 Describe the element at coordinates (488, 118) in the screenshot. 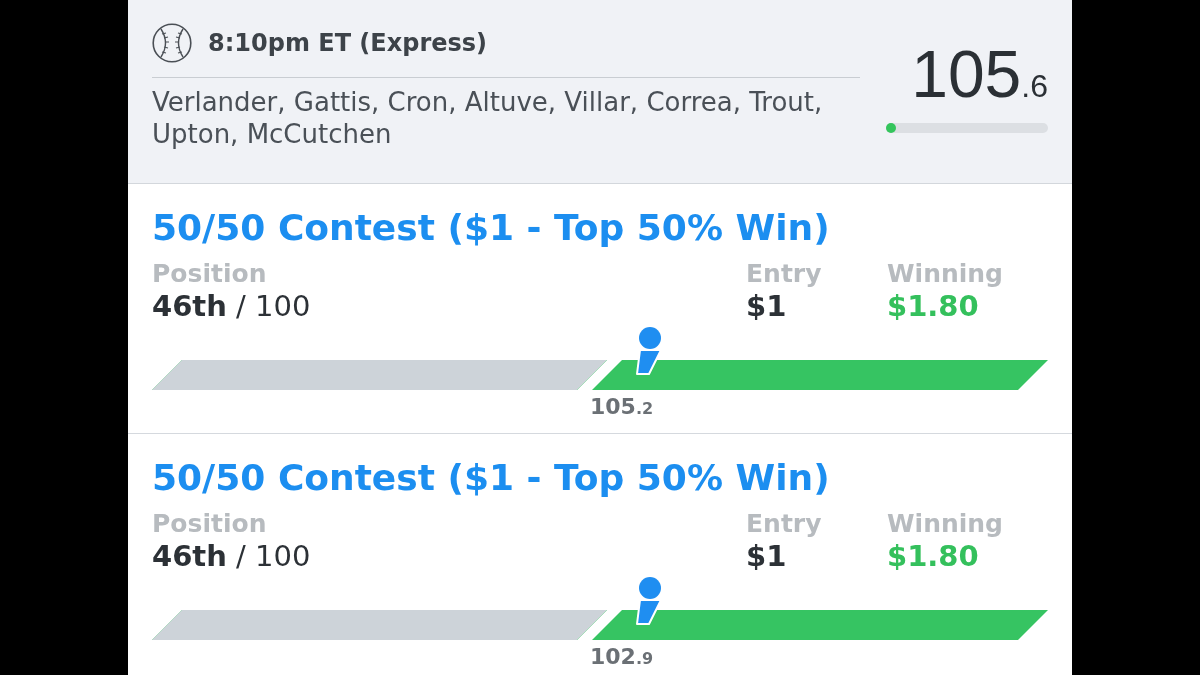

I see `lineup-players: Verlander, Gattis, Cron, Altuve, Villar, Correa, Trout, Upton, McCutchen` at that location.